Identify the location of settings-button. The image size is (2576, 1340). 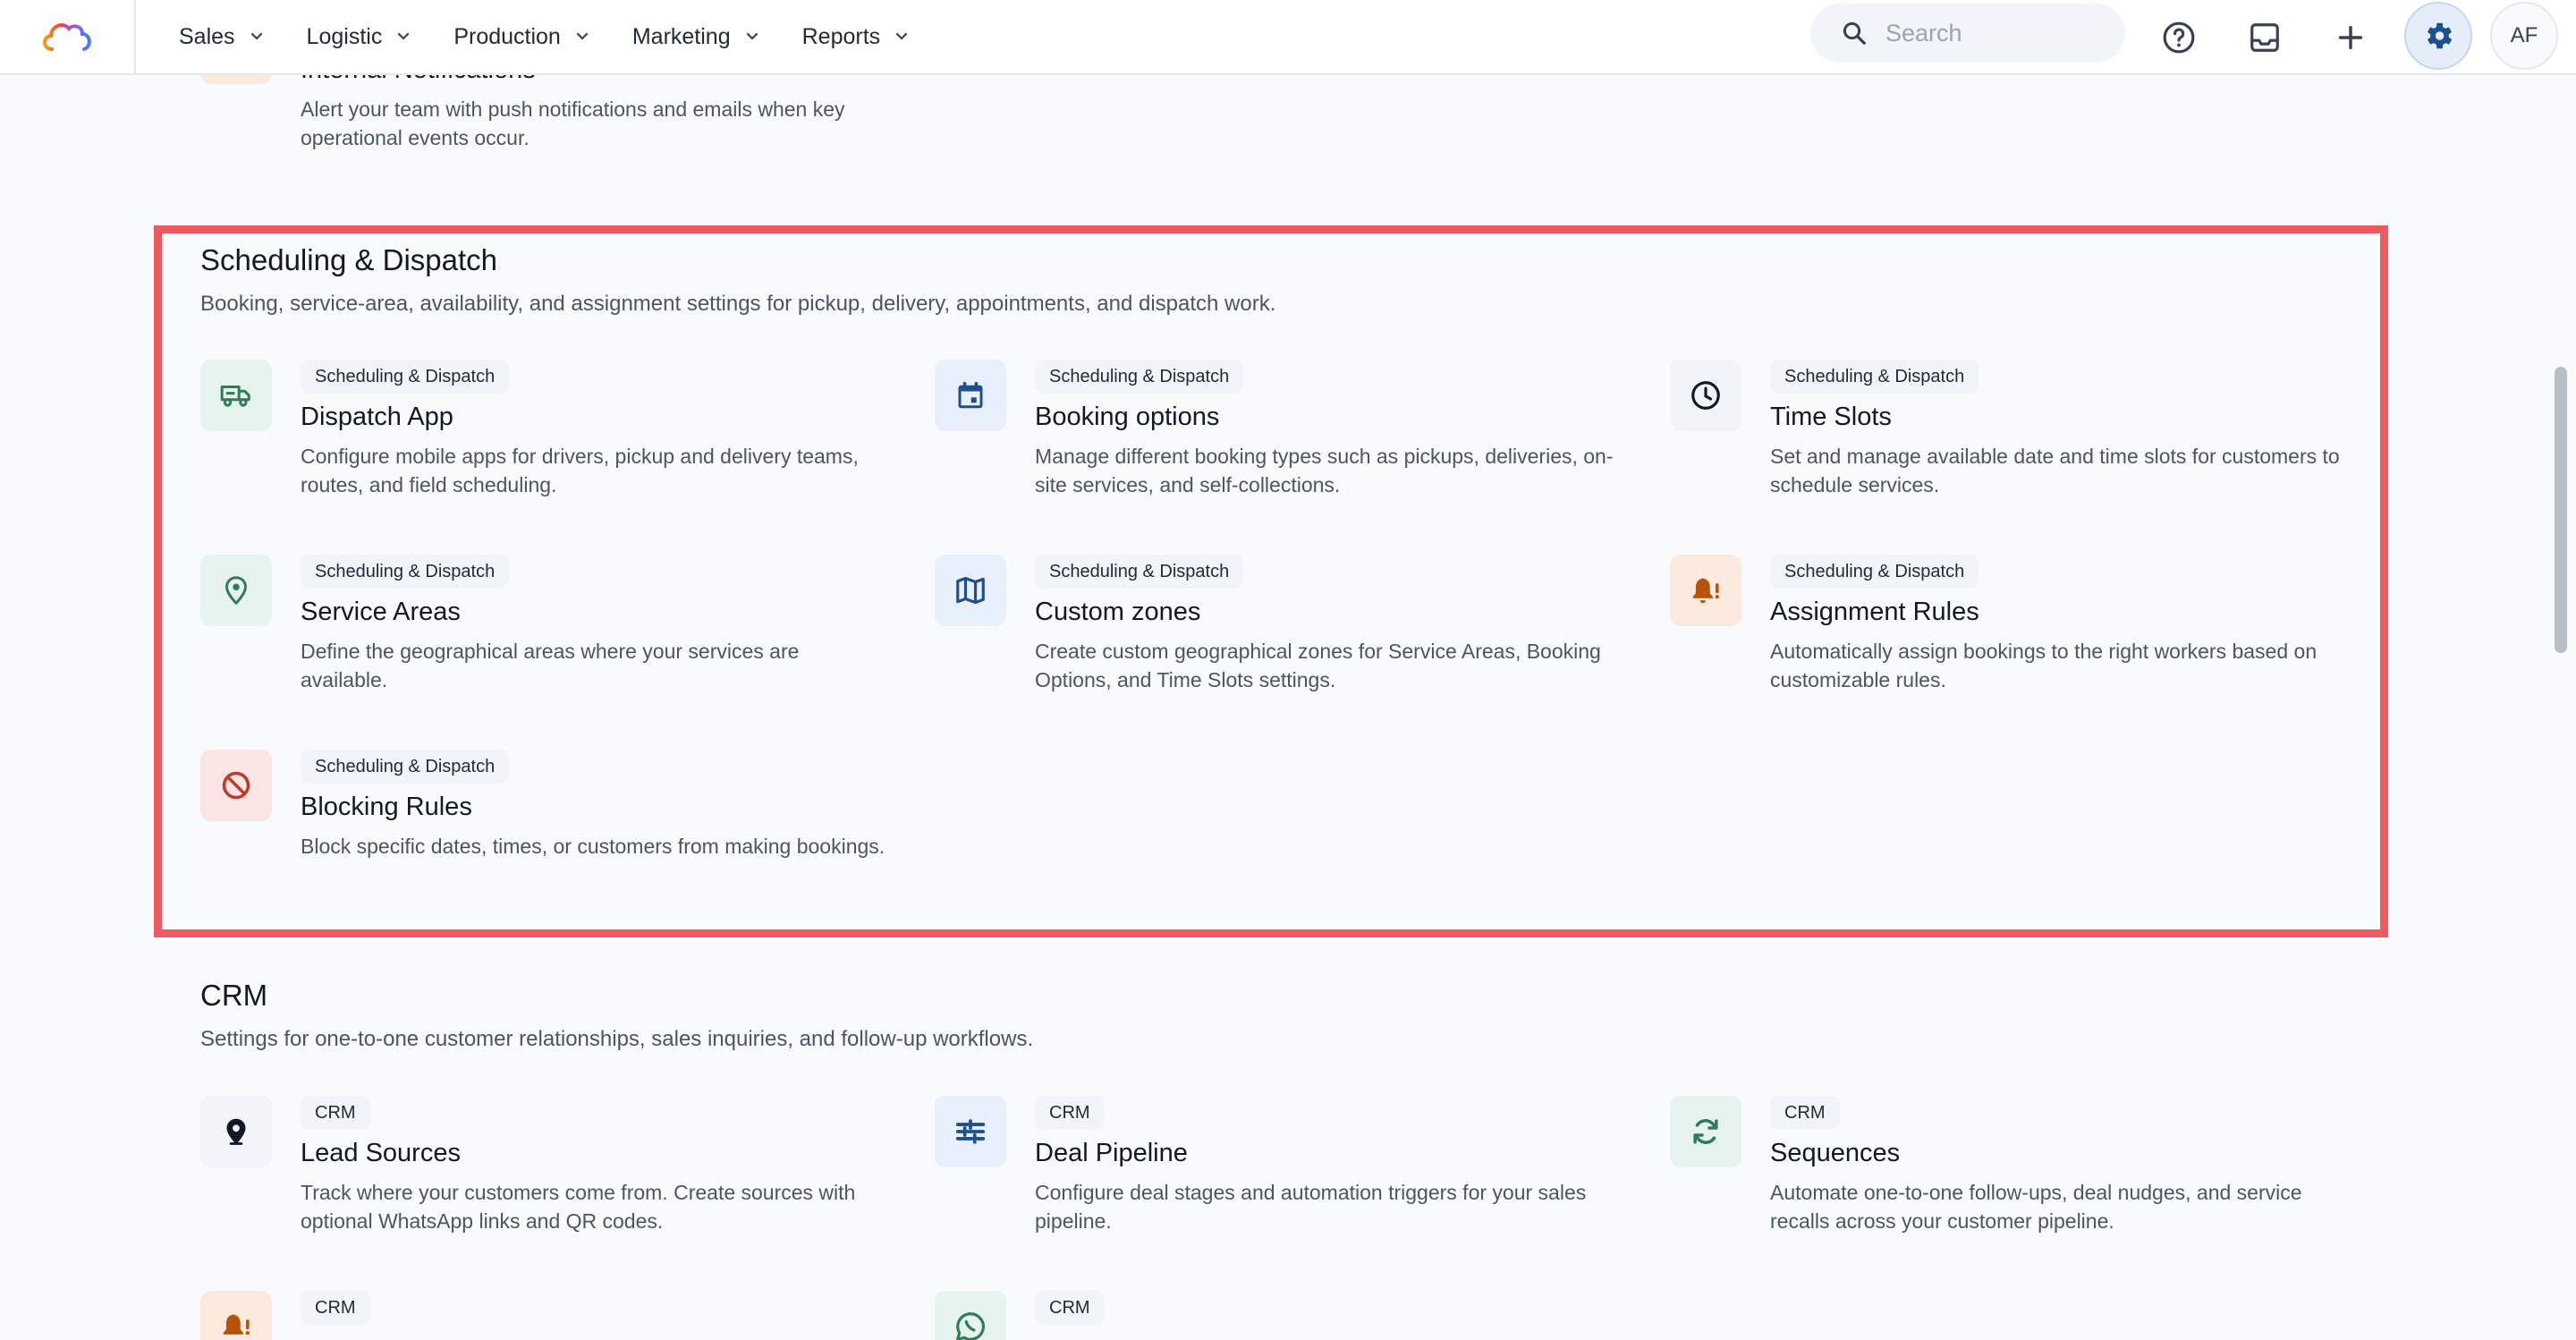
(2438, 36).